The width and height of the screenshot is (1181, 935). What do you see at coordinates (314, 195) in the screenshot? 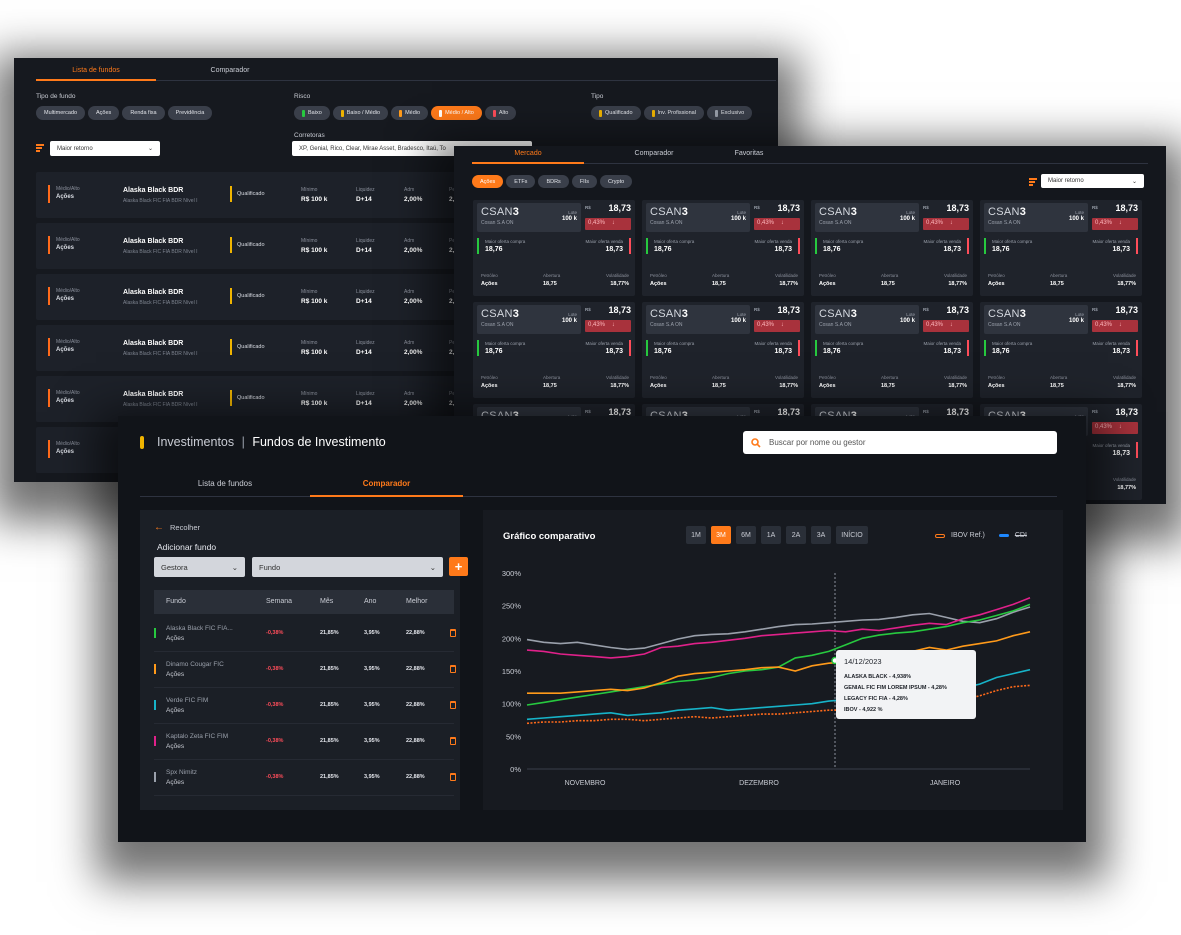
I see `min-col: Mínimo R$ 100 k` at bounding box center [314, 195].